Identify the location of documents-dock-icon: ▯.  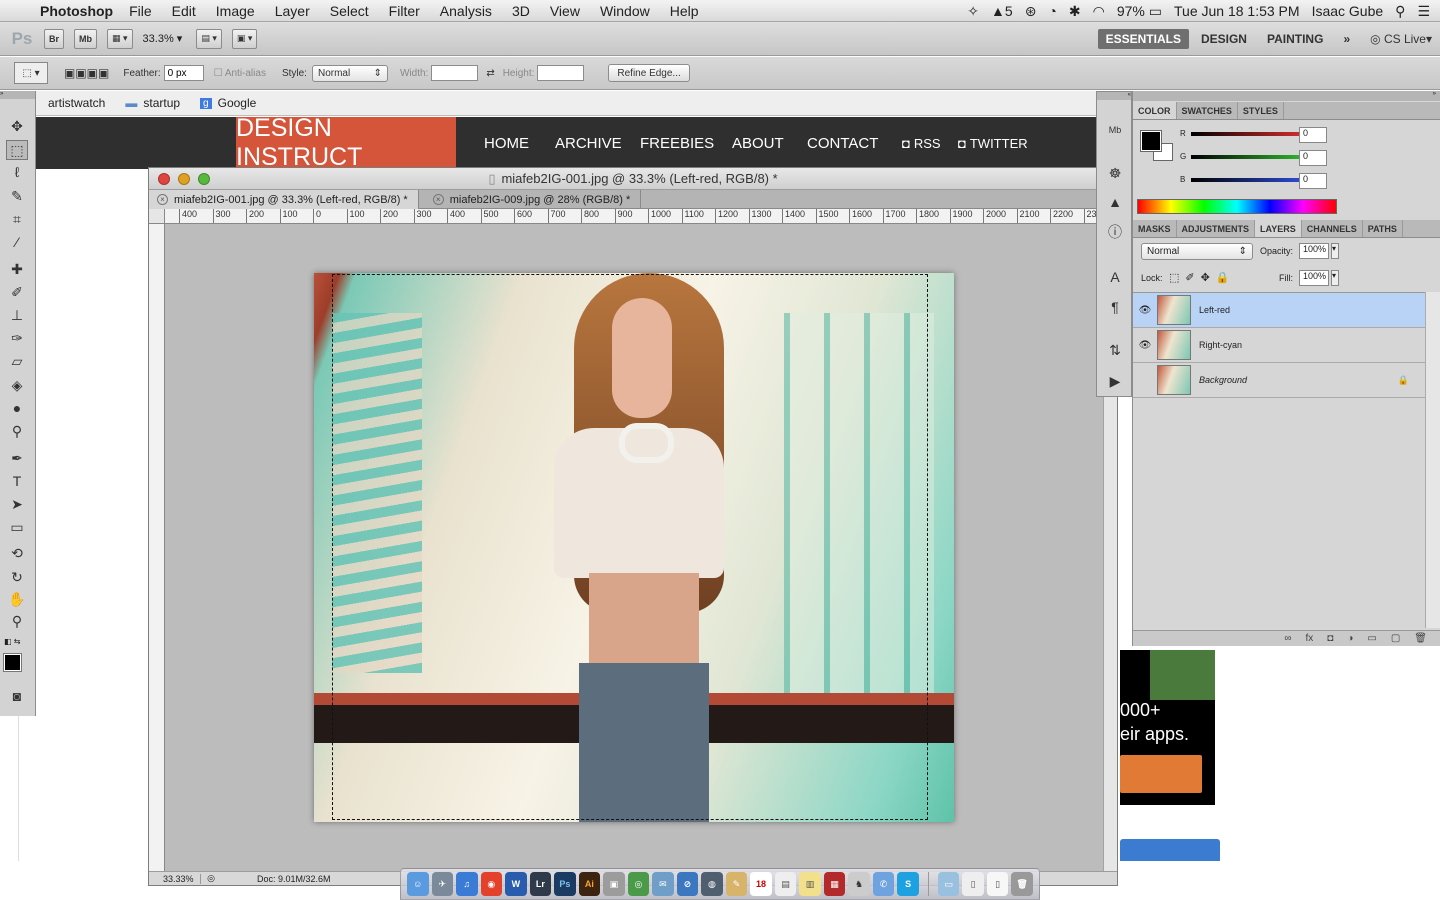
(973, 884).